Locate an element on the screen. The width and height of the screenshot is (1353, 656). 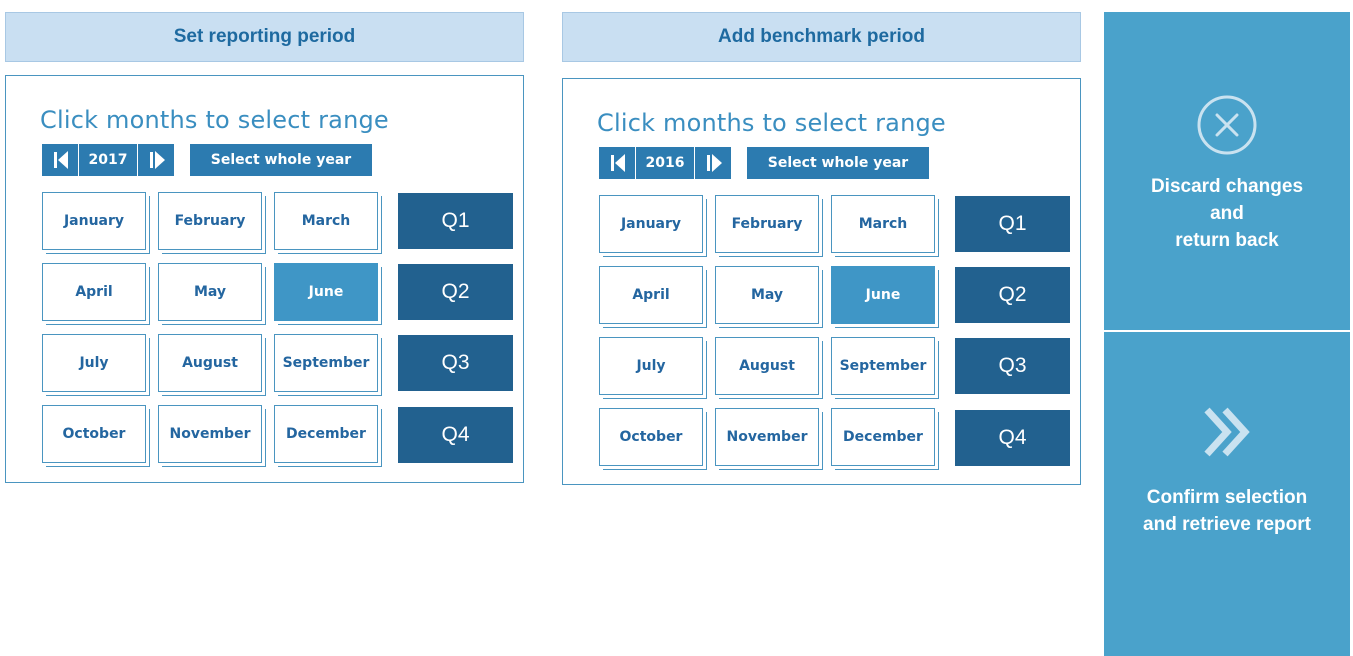
reporting-year-nav: 2017 is located at coordinates (108, 160).